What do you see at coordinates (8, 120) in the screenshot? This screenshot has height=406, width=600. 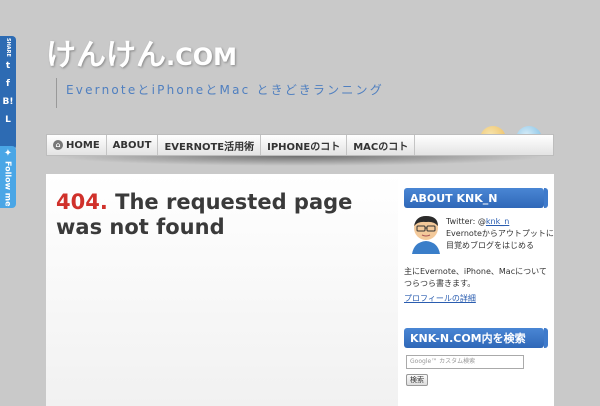 I see `livedoor-clip-icon: L` at bounding box center [8, 120].